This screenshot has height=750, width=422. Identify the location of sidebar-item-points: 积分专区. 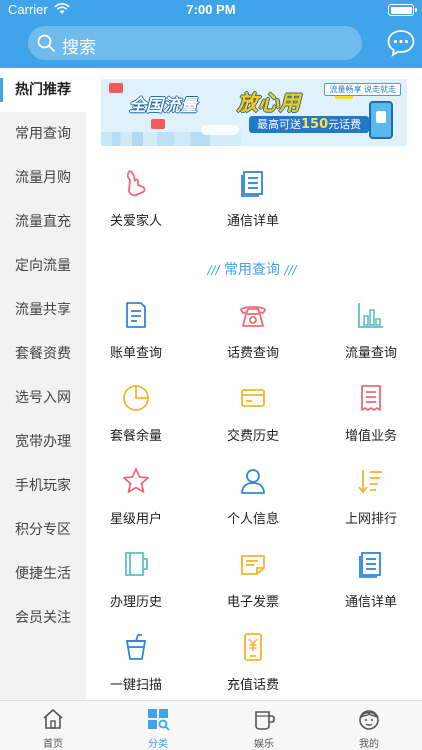
(43, 530).